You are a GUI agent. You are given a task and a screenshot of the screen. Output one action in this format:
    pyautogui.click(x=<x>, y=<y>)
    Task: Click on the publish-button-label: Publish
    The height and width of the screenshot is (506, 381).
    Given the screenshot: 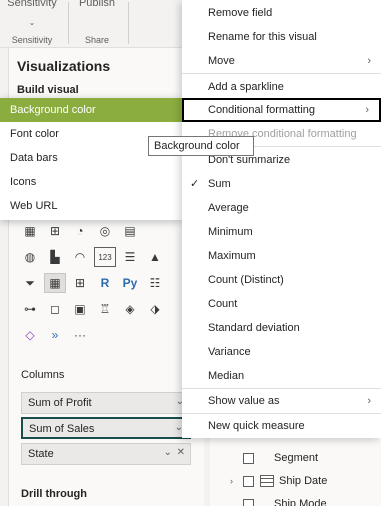 What is the action you would take?
    pyautogui.click(x=97, y=4)
    